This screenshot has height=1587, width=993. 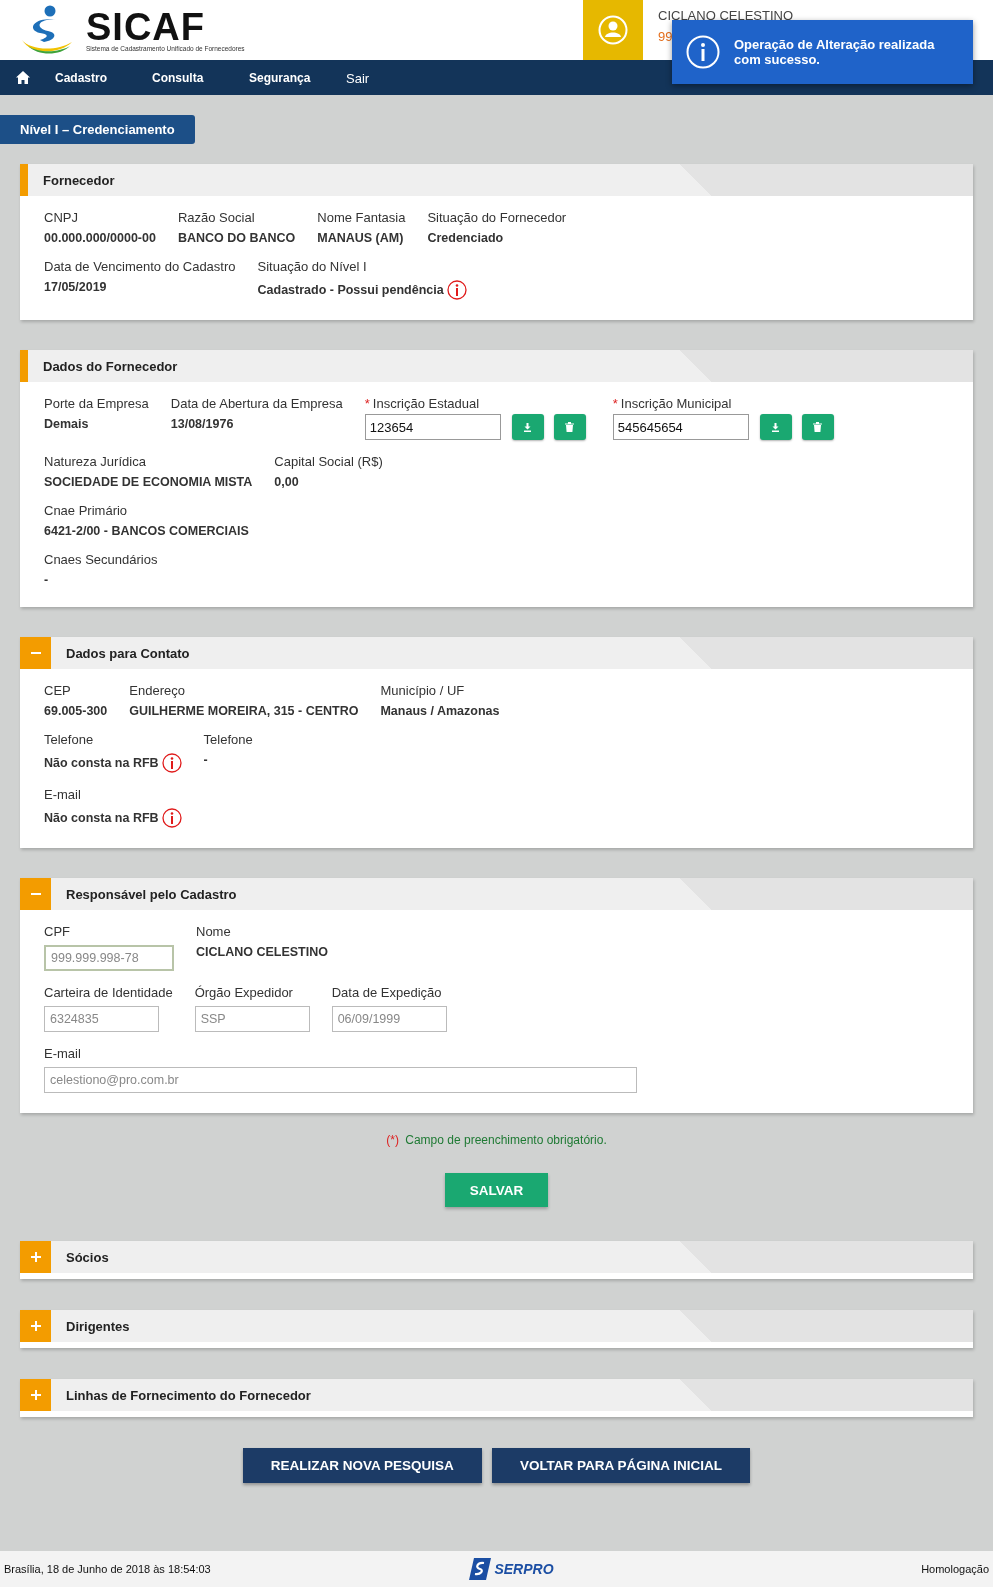 I want to click on logo-wordmark: SICAF, so click(x=145, y=26).